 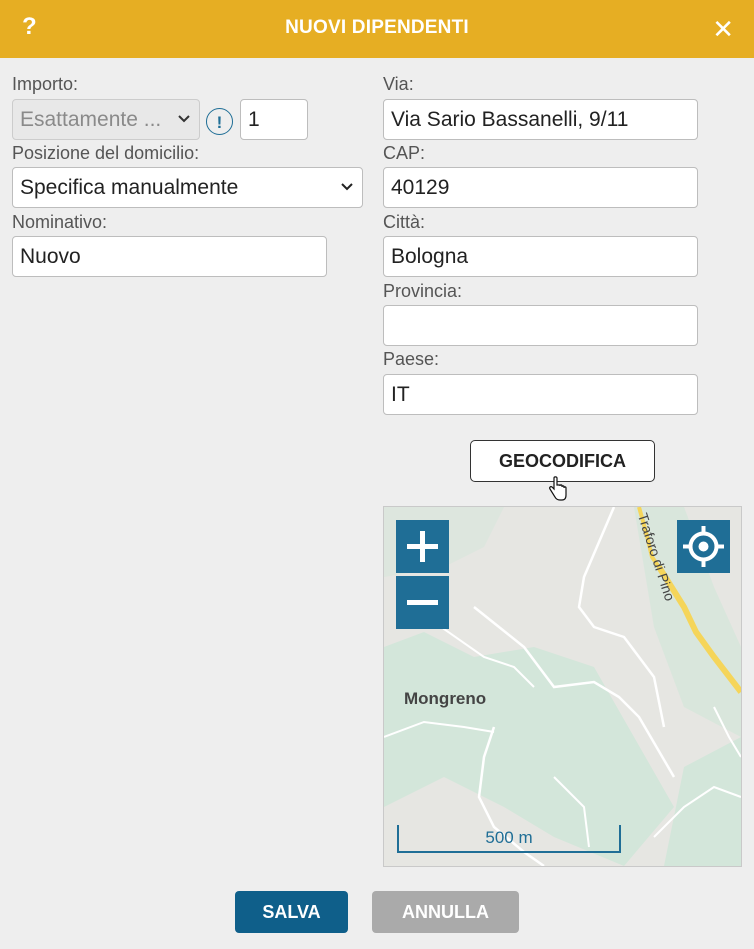 I want to click on paese-input: IT, so click(x=540, y=394).